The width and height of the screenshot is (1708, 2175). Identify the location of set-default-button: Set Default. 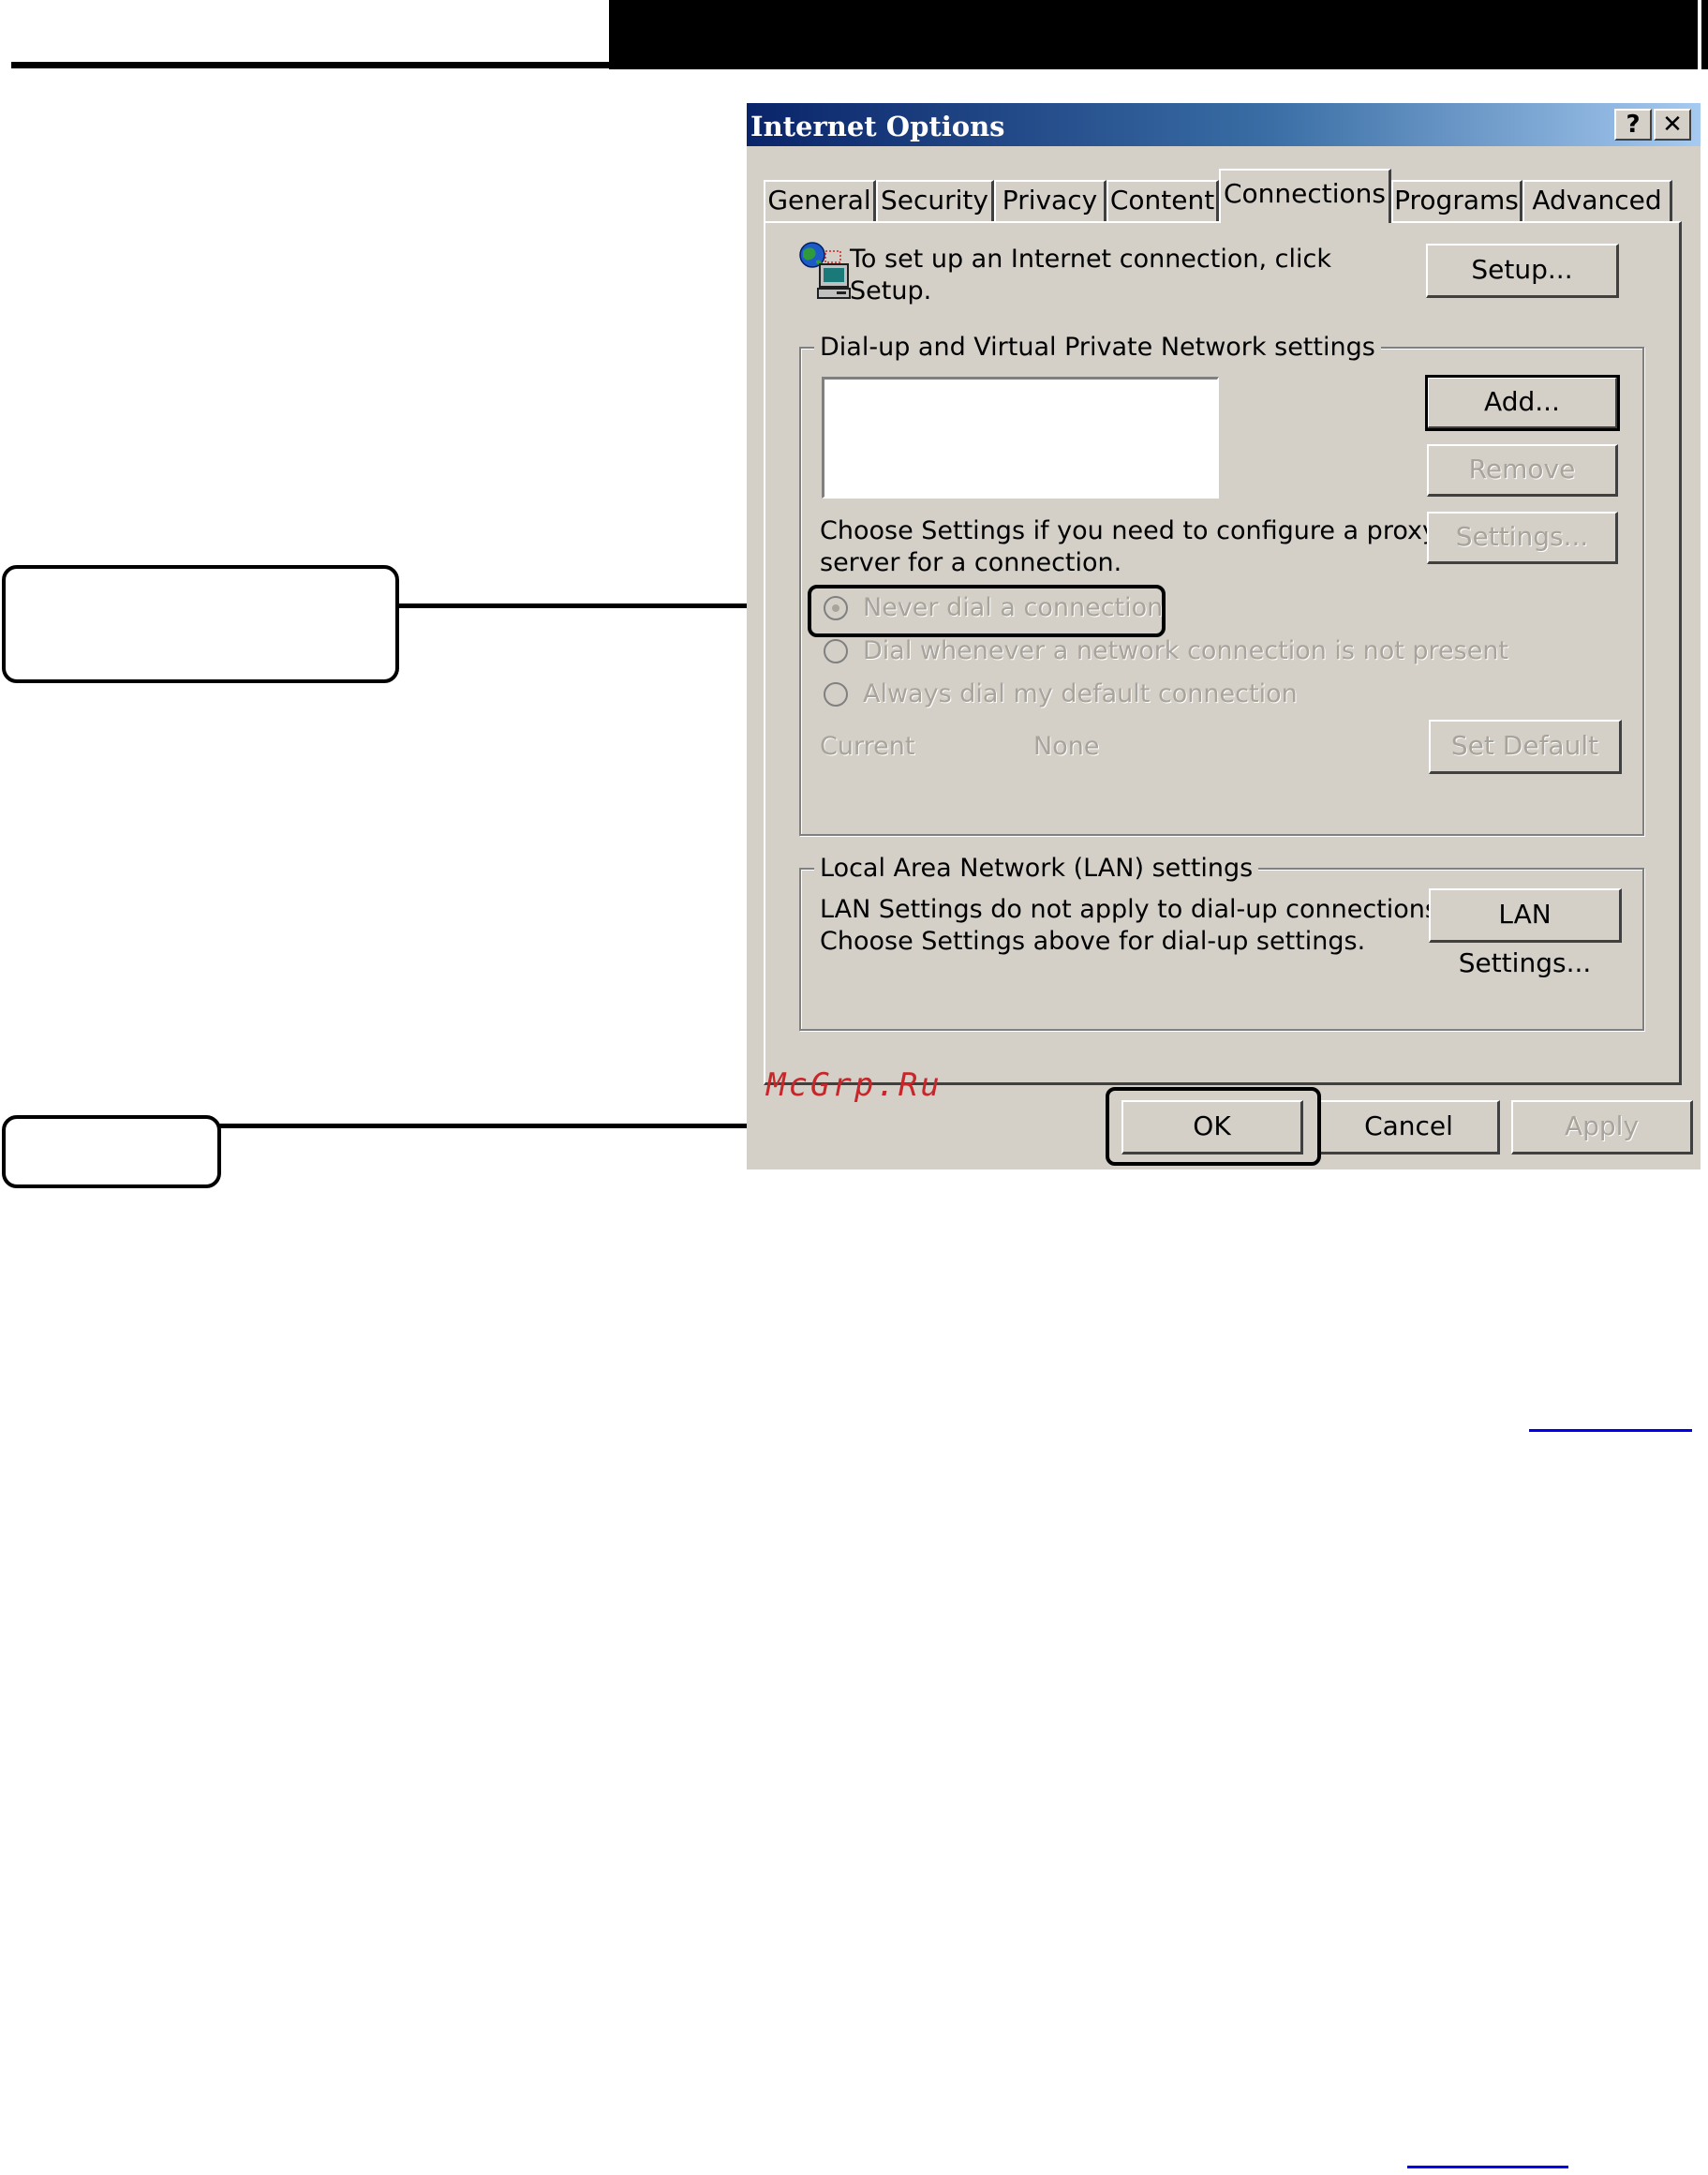
(1525, 747).